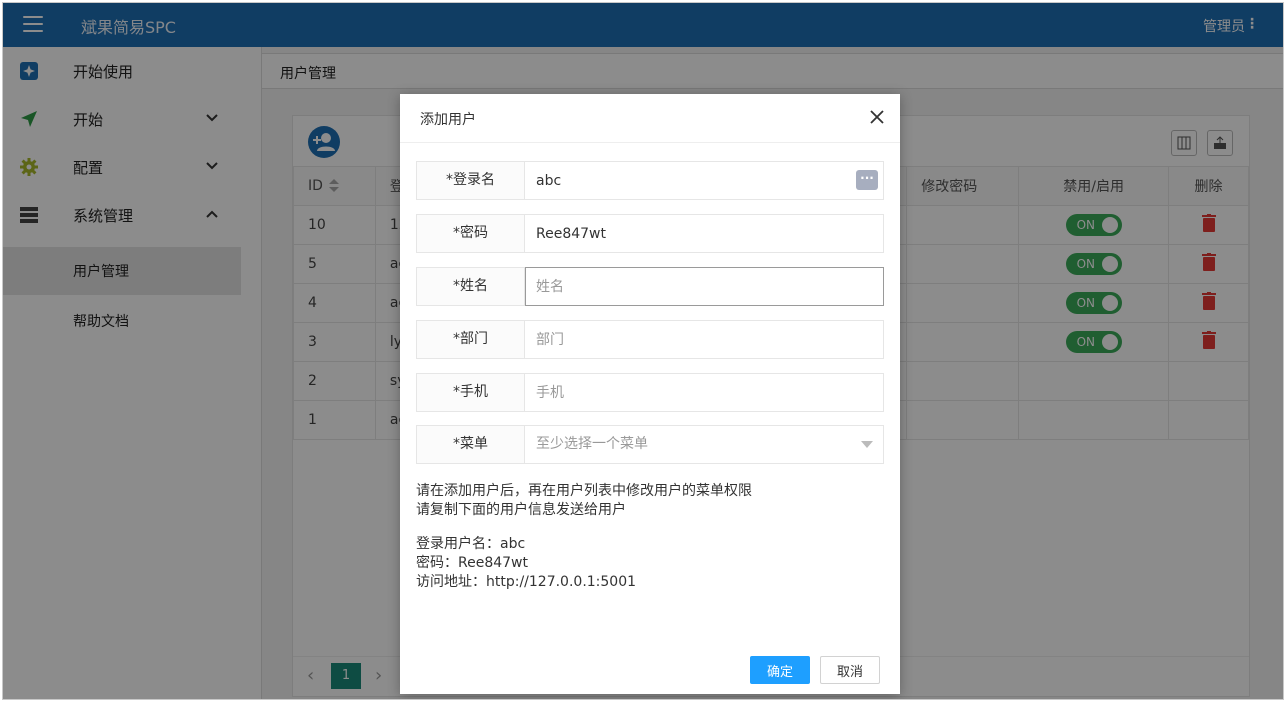 The image size is (1287, 703). I want to click on password-input, so click(704, 233).